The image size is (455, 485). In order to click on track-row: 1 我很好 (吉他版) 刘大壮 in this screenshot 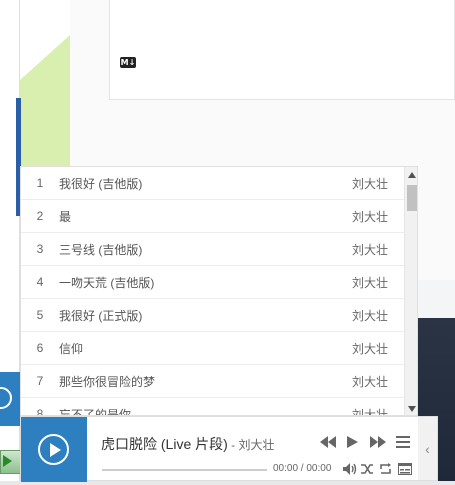, I will do `click(212, 183)`.